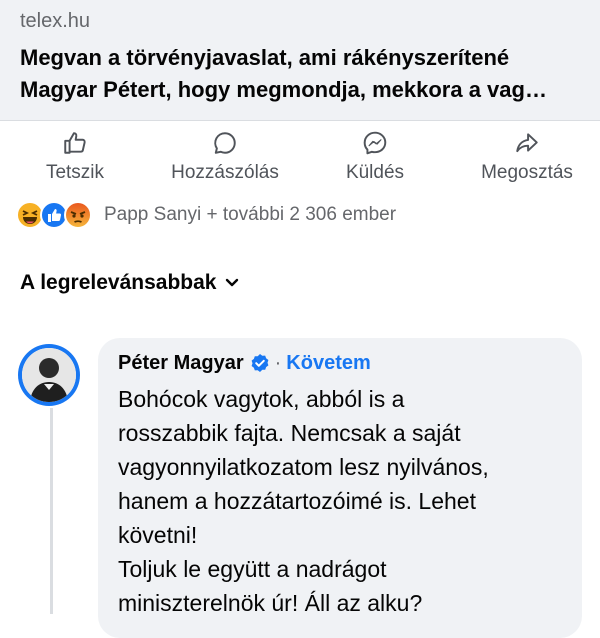 This screenshot has height=638, width=600. What do you see at coordinates (75, 143) in the screenshot?
I see `thumbs-up-icon` at bounding box center [75, 143].